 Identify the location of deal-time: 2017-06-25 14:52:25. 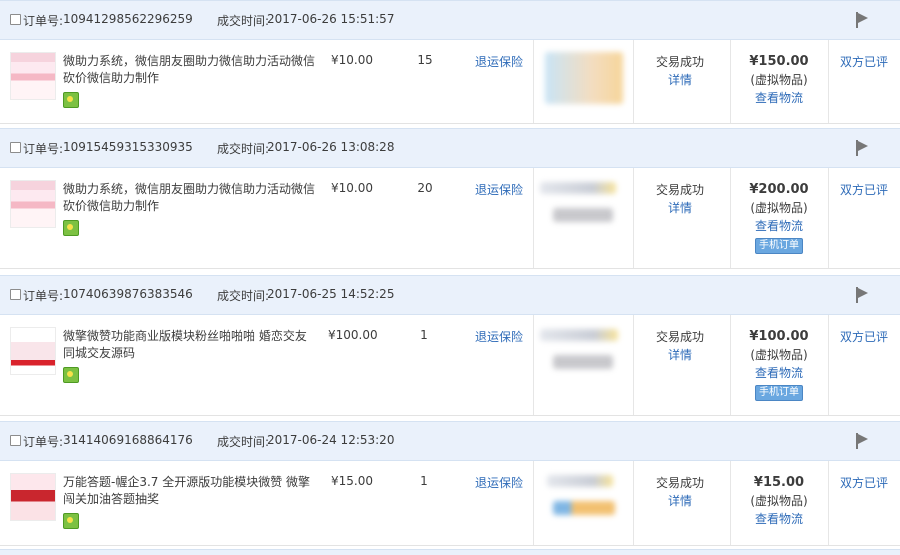
(331, 294).